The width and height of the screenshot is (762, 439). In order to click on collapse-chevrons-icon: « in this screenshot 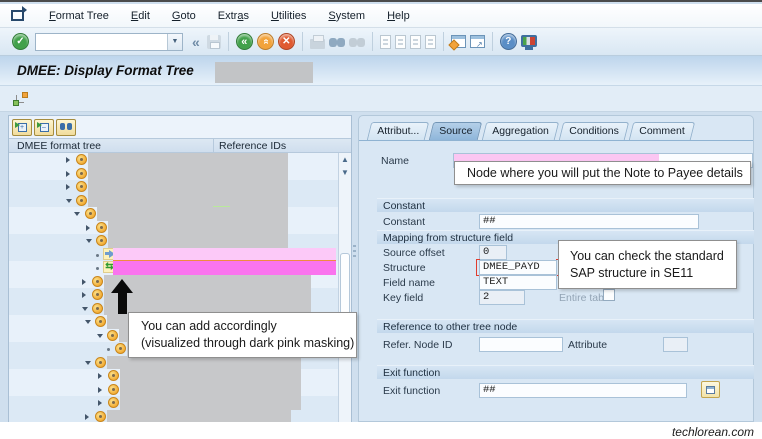, I will do `click(196, 42)`.